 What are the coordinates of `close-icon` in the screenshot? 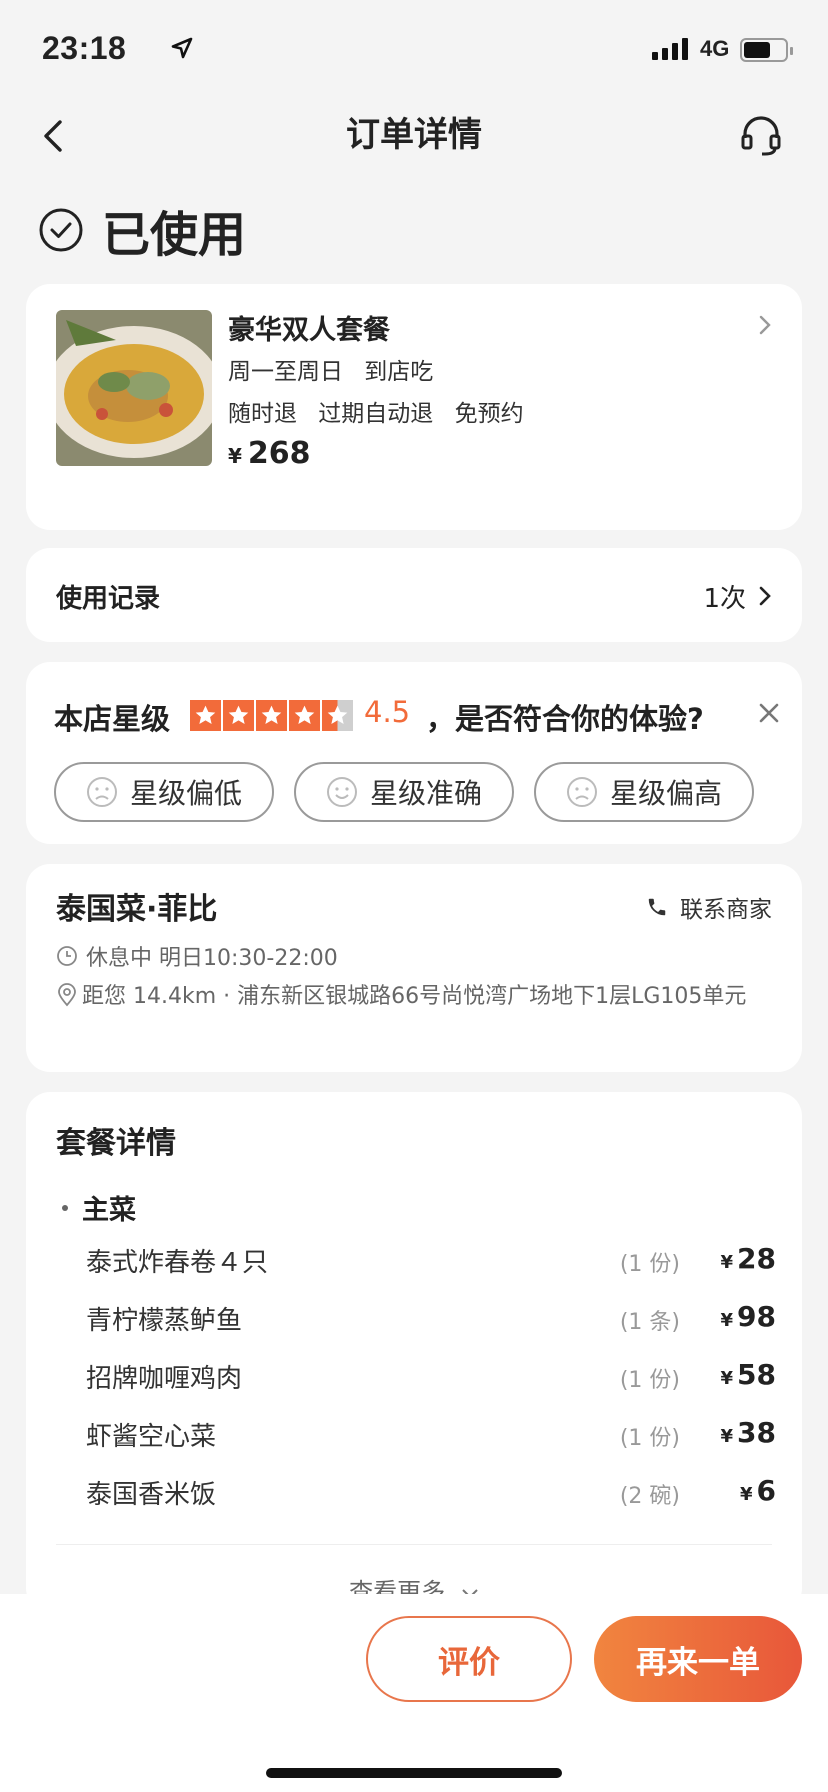 It's located at (769, 713).